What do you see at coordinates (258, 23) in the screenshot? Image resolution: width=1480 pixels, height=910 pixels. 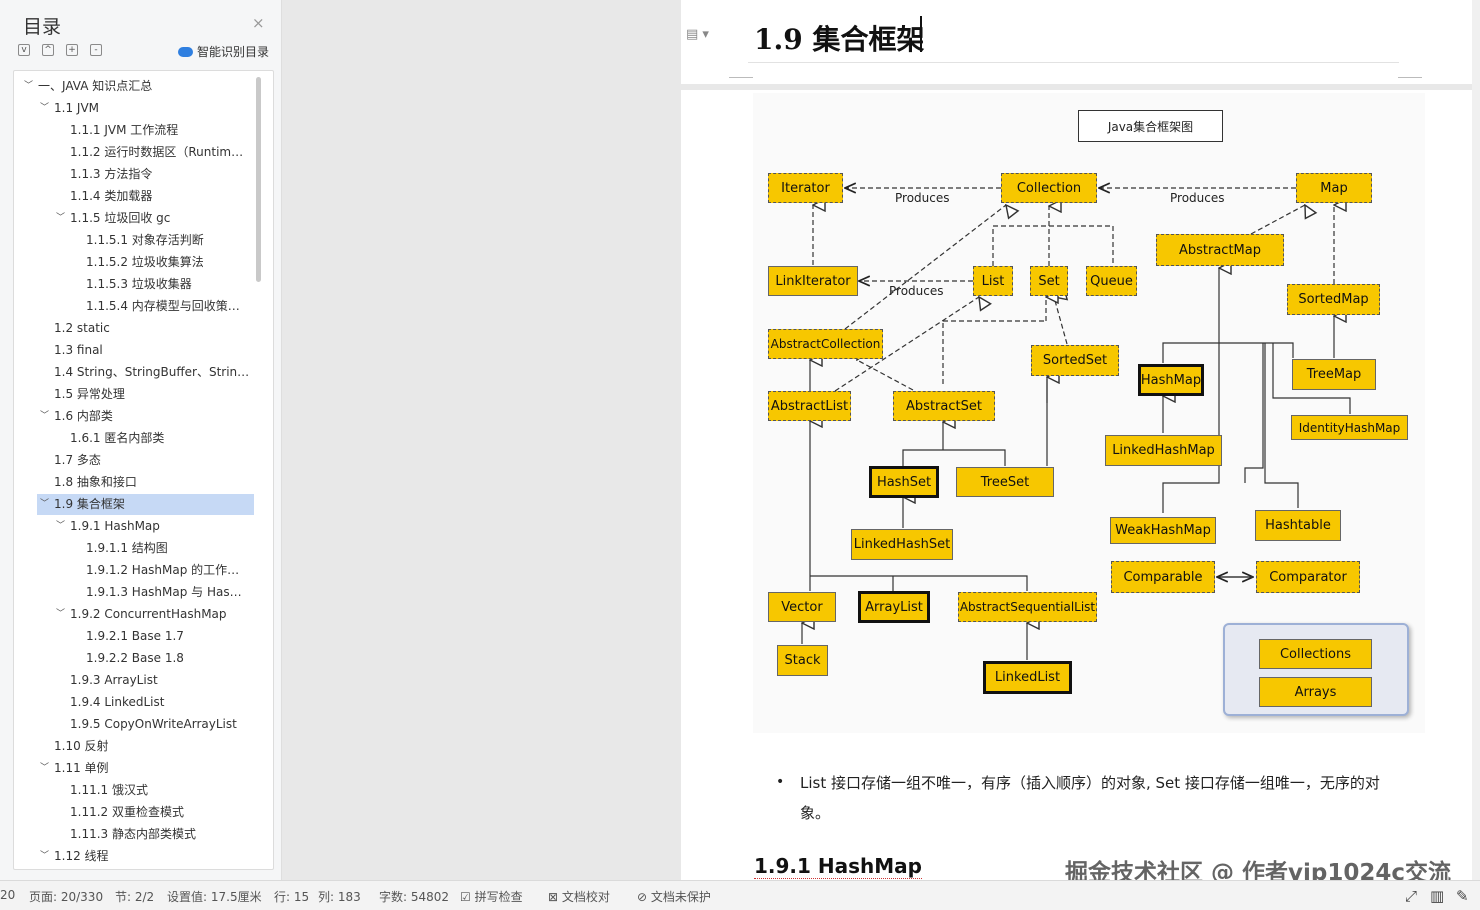 I see `close-icon: ×` at bounding box center [258, 23].